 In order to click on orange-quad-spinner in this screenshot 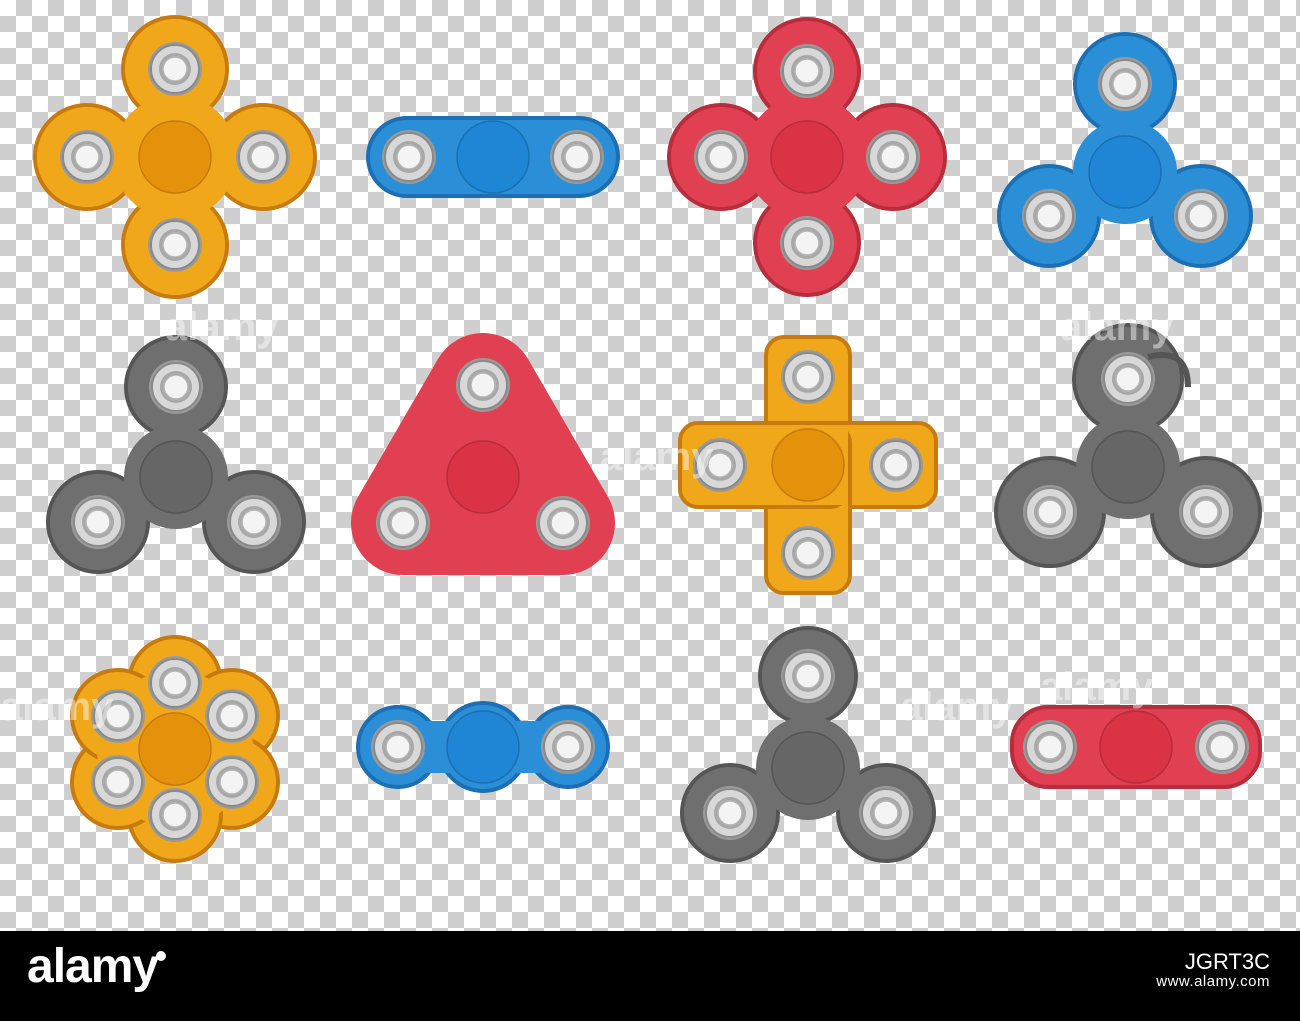, I will do `click(175, 157)`.